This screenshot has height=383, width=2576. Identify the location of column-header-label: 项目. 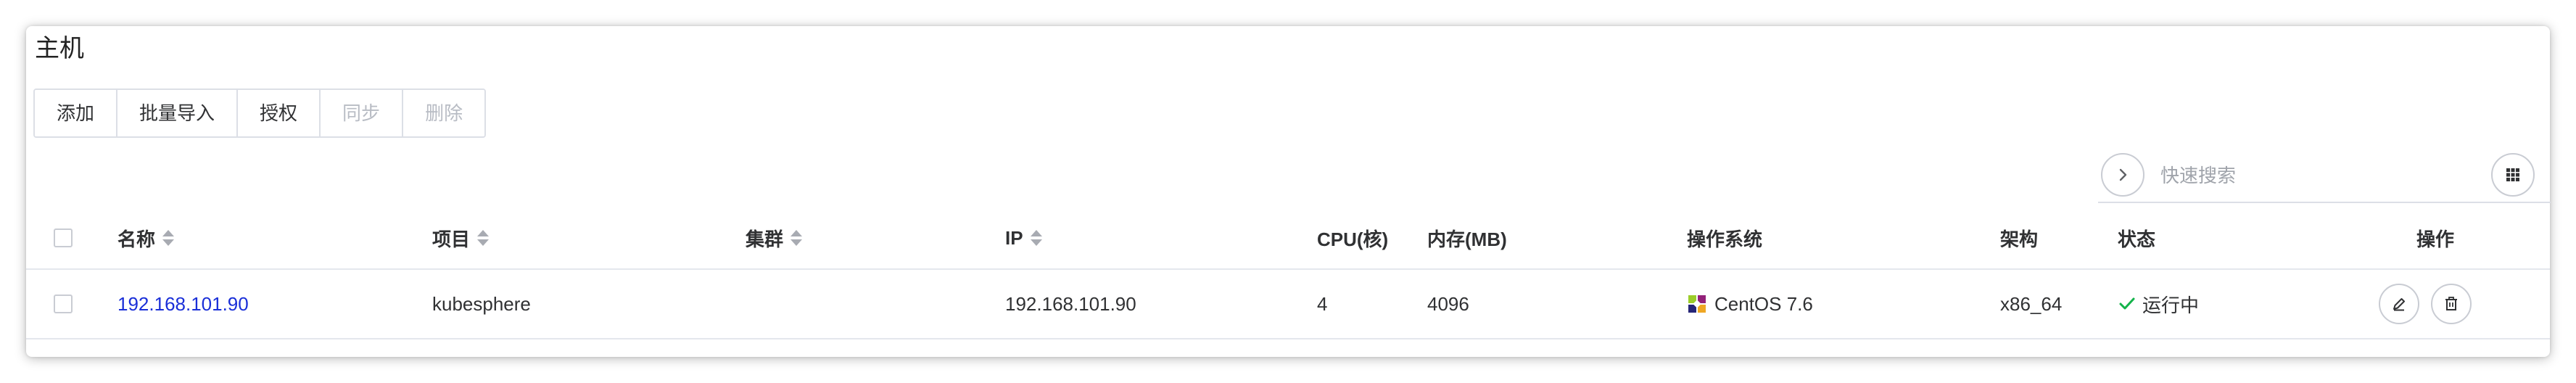
(452, 239).